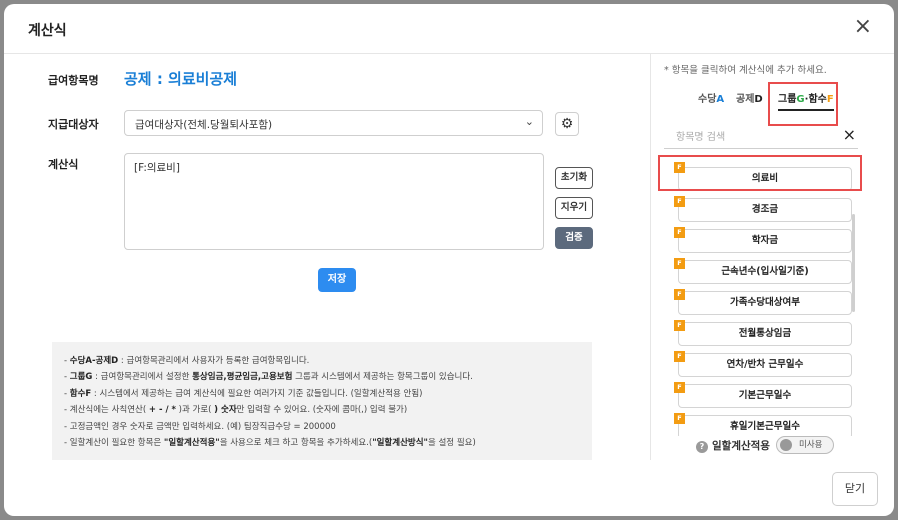 This screenshot has width=898, height=520. I want to click on toggle-label: 미사용, so click(811, 445).